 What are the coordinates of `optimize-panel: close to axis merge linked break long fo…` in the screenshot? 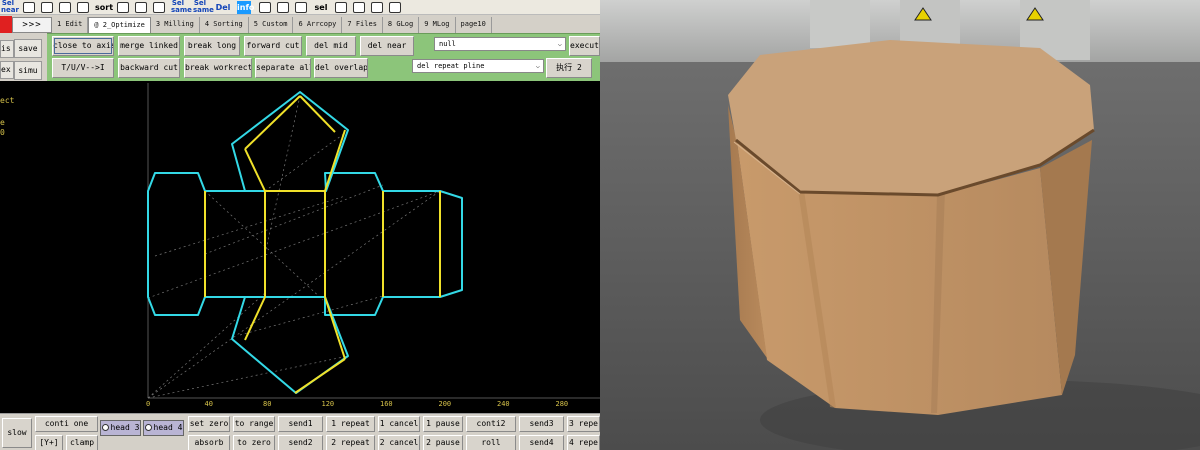 It's located at (323, 57).